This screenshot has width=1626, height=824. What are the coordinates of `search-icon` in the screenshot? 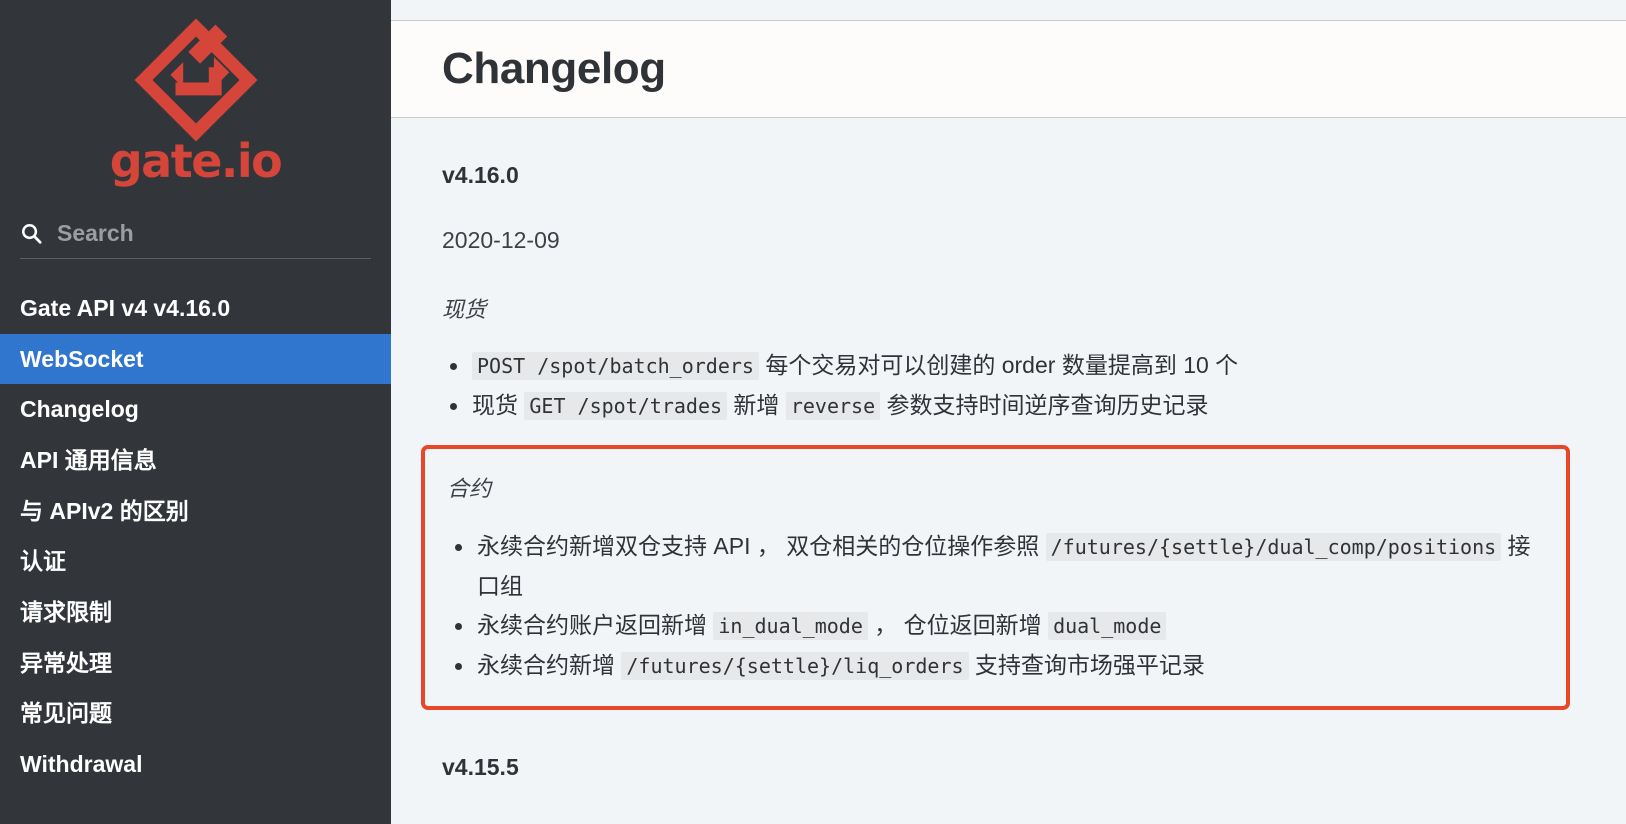 It's located at (32, 234).